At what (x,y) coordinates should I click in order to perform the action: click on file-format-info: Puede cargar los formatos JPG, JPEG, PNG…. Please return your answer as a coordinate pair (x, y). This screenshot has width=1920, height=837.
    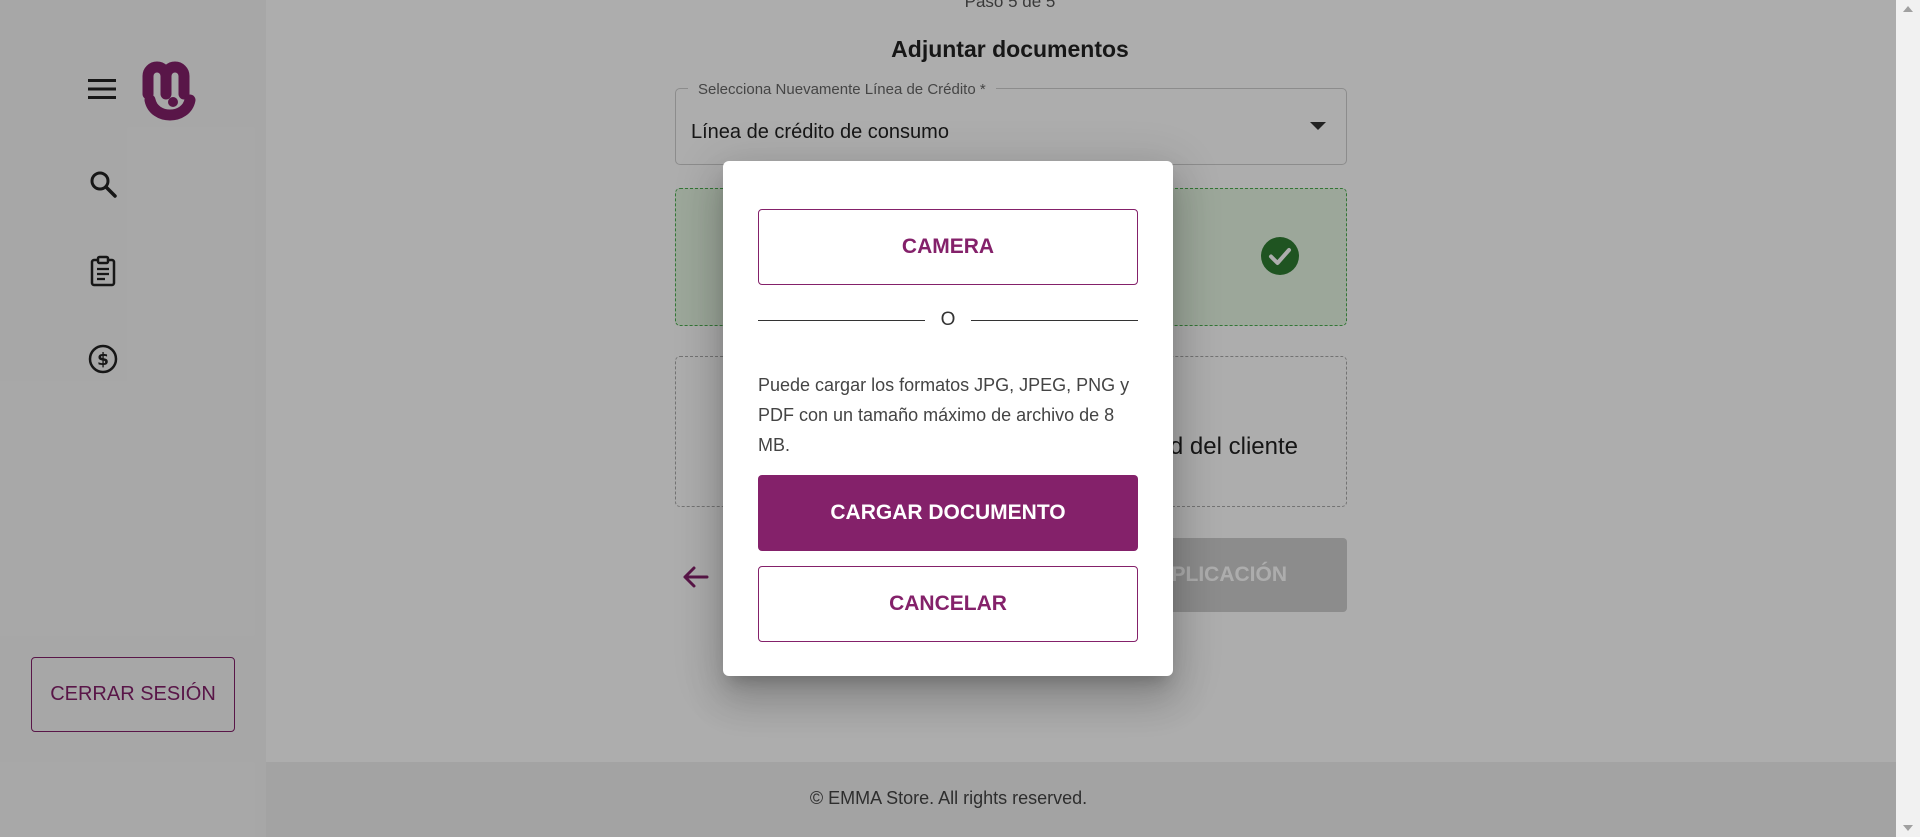
    Looking at the image, I should click on (944, 415).